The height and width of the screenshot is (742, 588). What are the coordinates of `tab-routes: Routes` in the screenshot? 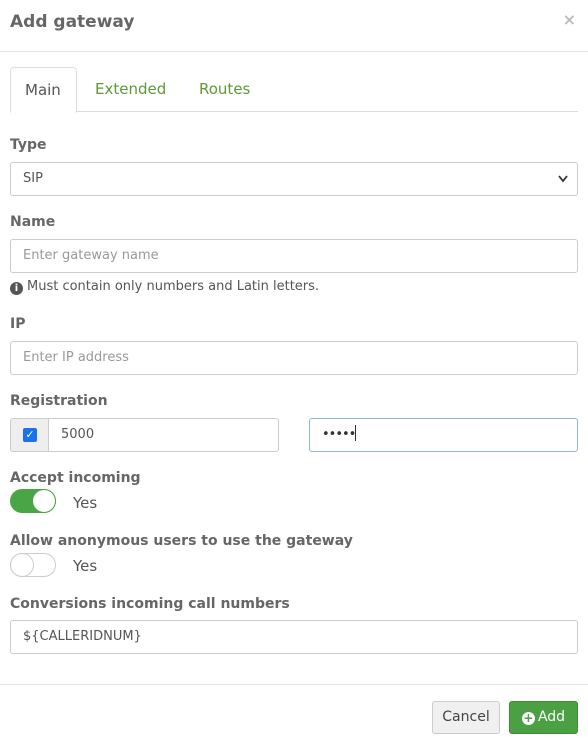 It's located at (224, 89).